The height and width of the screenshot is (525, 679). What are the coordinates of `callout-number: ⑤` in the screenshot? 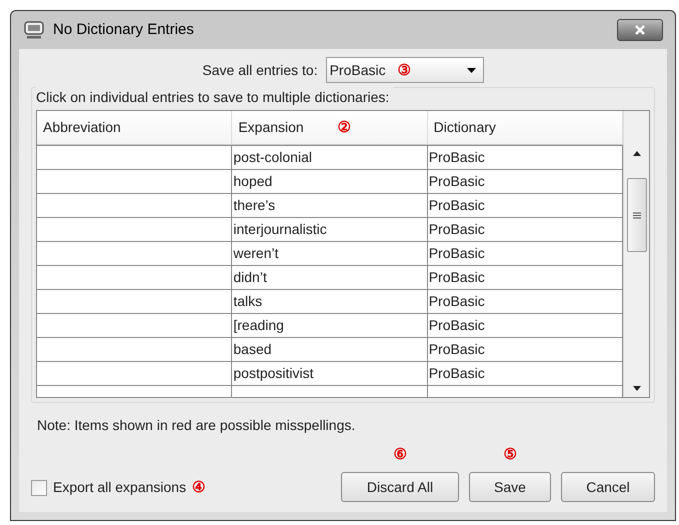 It's located at (510, 454).